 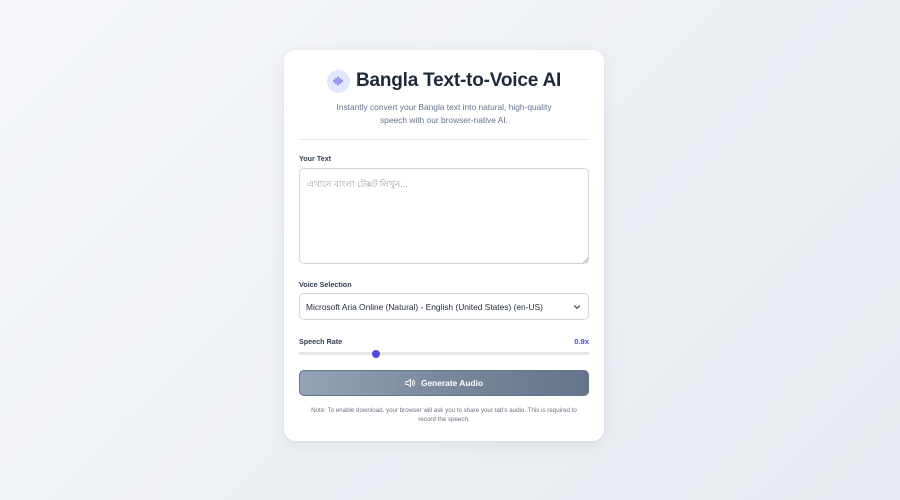 I want to click on chevron-down-icon, so click(x=577, y=306).